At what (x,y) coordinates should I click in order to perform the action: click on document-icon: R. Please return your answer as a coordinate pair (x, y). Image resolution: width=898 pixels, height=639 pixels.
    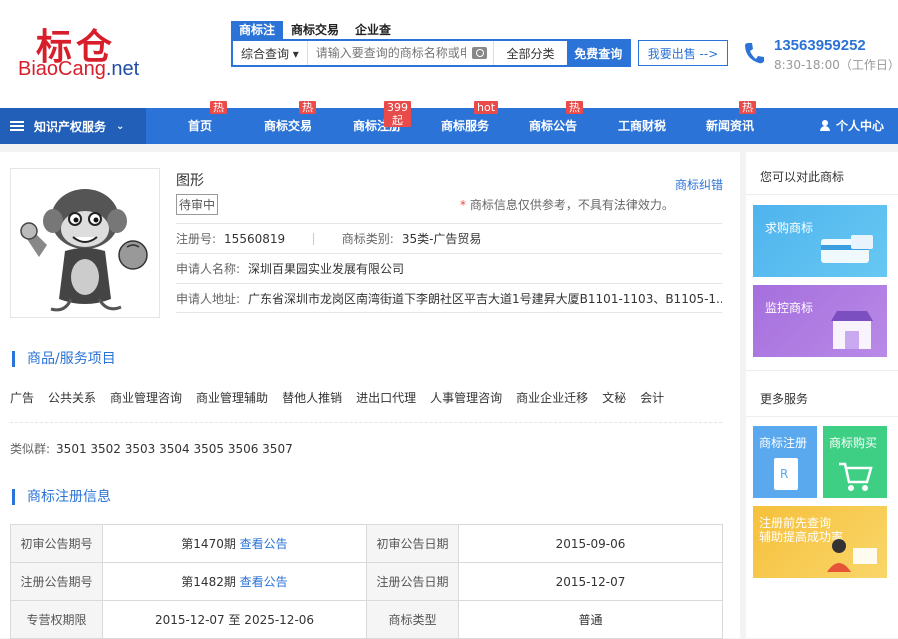
    Looking at the image, I should click on (786, 474).